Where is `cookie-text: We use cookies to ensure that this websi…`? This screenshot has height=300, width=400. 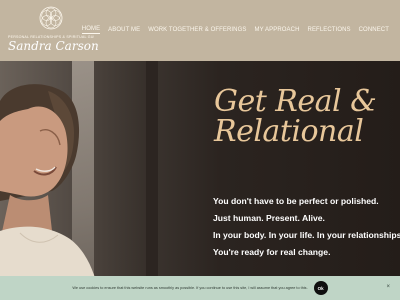 cookie-text: We use cookies to ensure that this websi… is located at coordinates (190, 288).